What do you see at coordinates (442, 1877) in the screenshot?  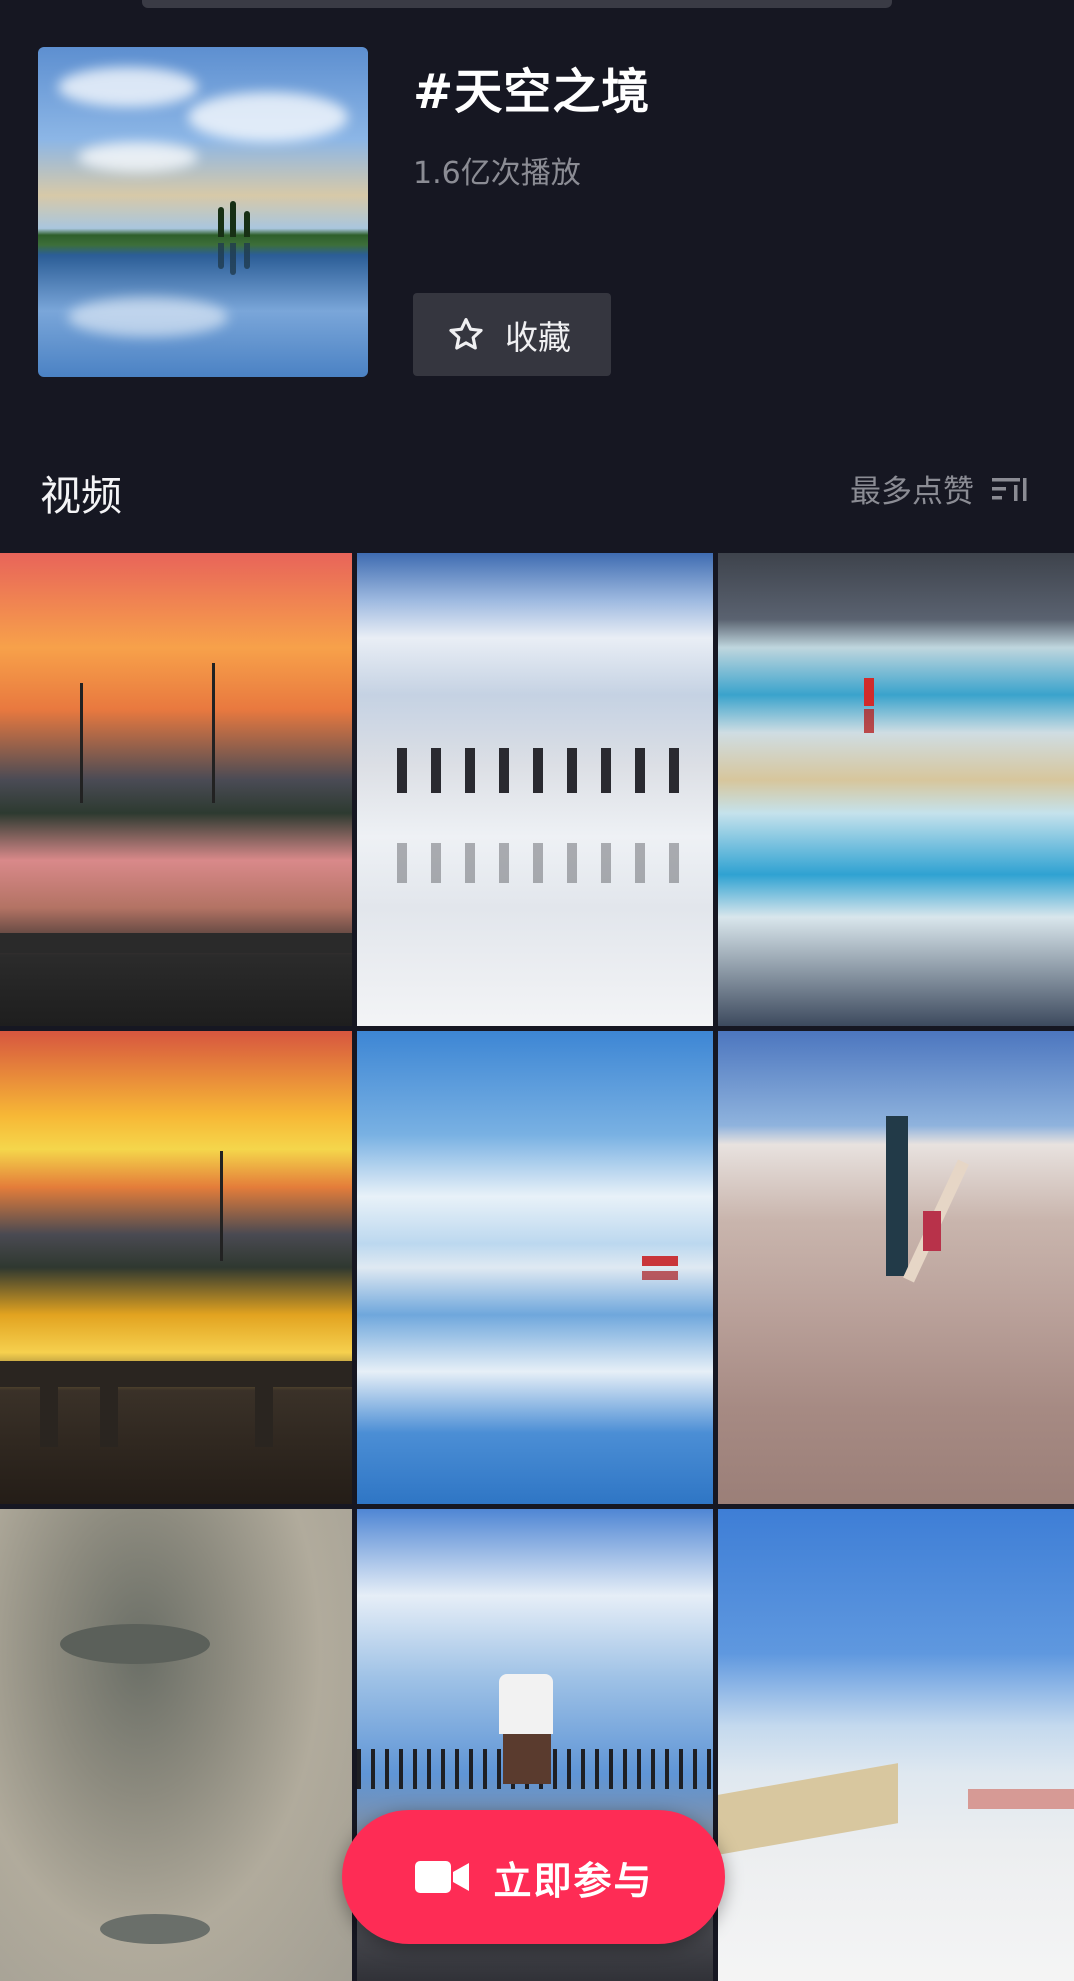 I see `video-camera-icon` at bounding box center [442, 1877].